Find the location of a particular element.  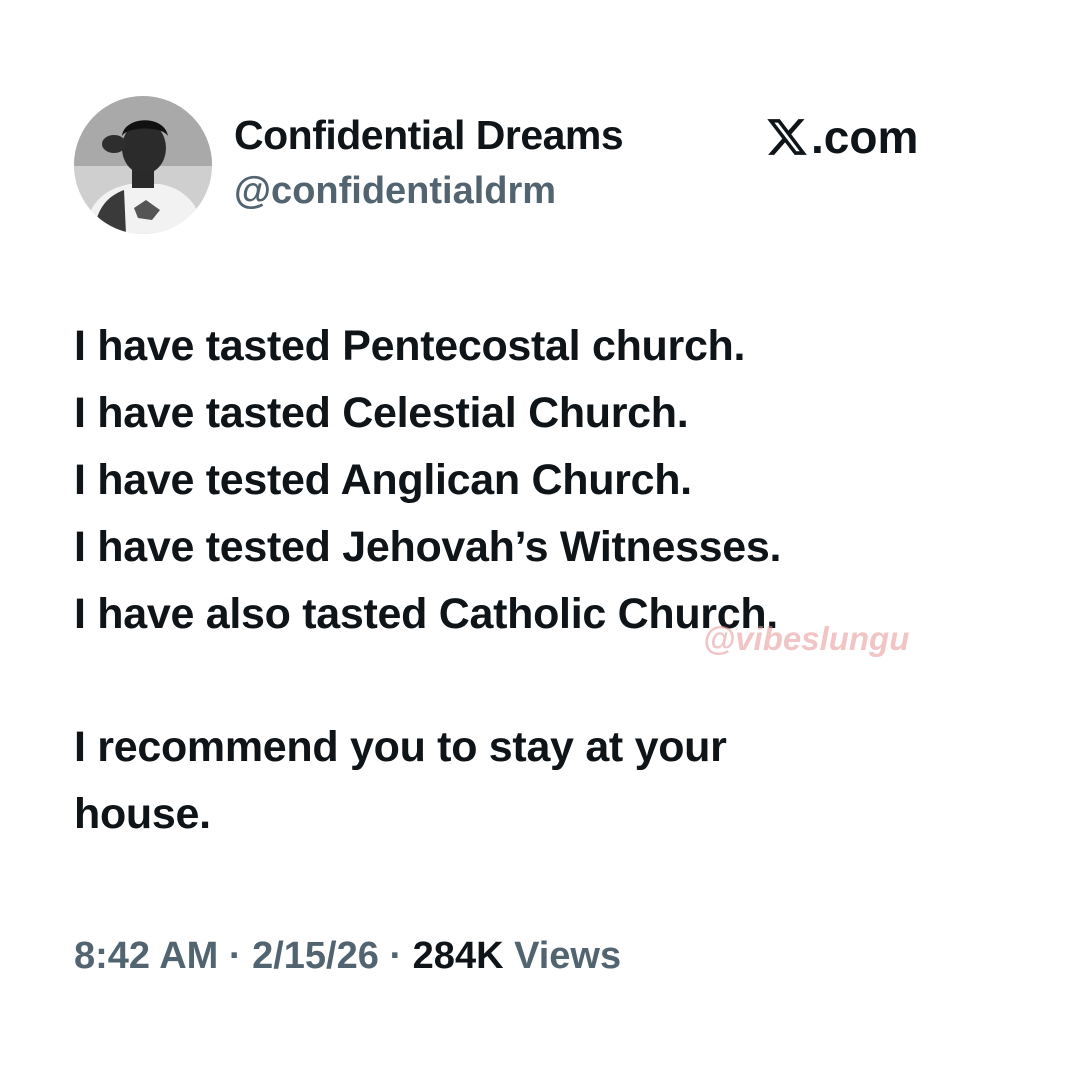

tweet-line: I have tested Anglican Church. is located at coordinates (383, 480).